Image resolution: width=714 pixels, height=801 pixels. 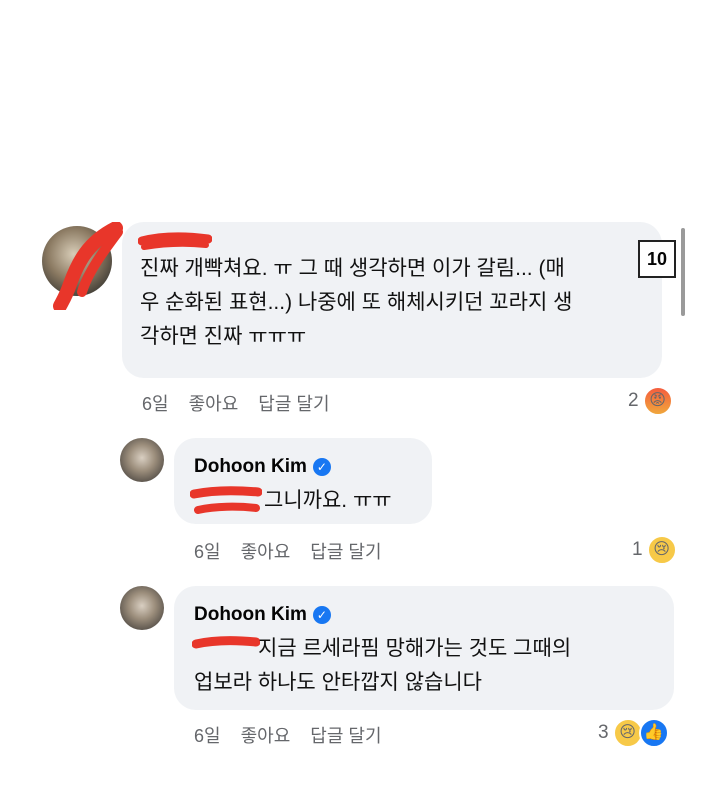 I want to click on mention-redaction, so click(x=226, y=500).